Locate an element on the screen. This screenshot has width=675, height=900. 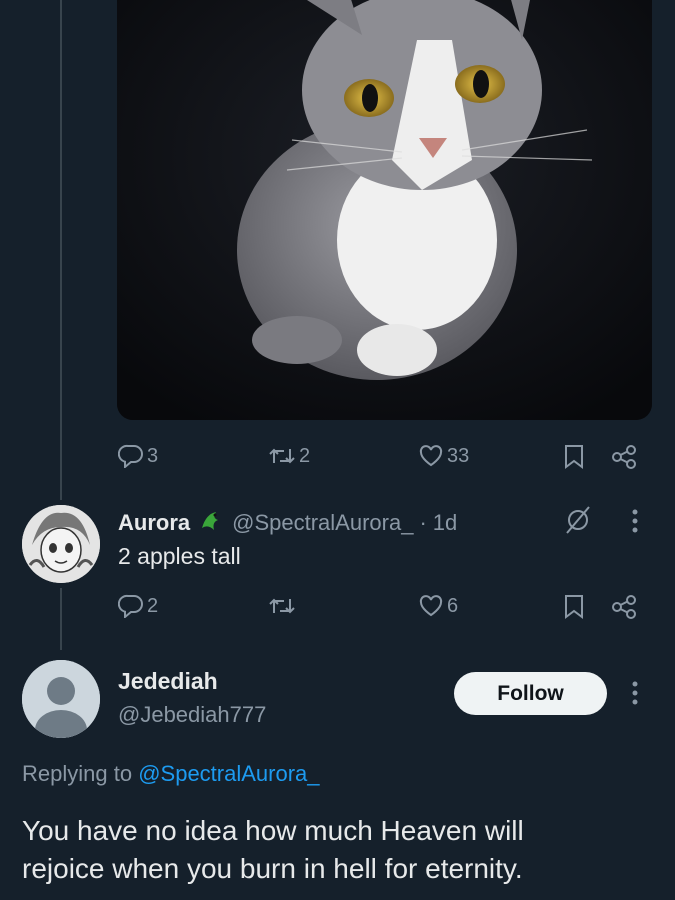
post1-reply-count: 3 is located at coordinates (153, 455).